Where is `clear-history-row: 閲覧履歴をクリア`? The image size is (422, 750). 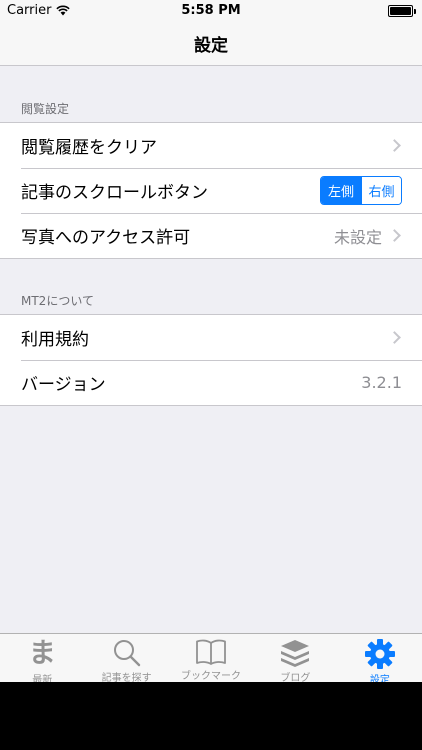 clear-history-row: 閲覧履歴をクリア is located at coordinates (211, 145).